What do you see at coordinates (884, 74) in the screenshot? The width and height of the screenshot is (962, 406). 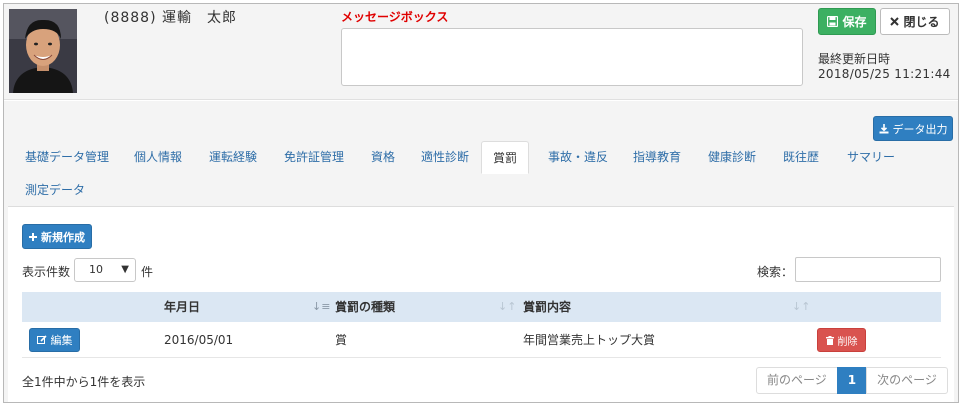 I see `last-updated-value: 2018/05/25 11:21:44` at bounding box center [884, 74].